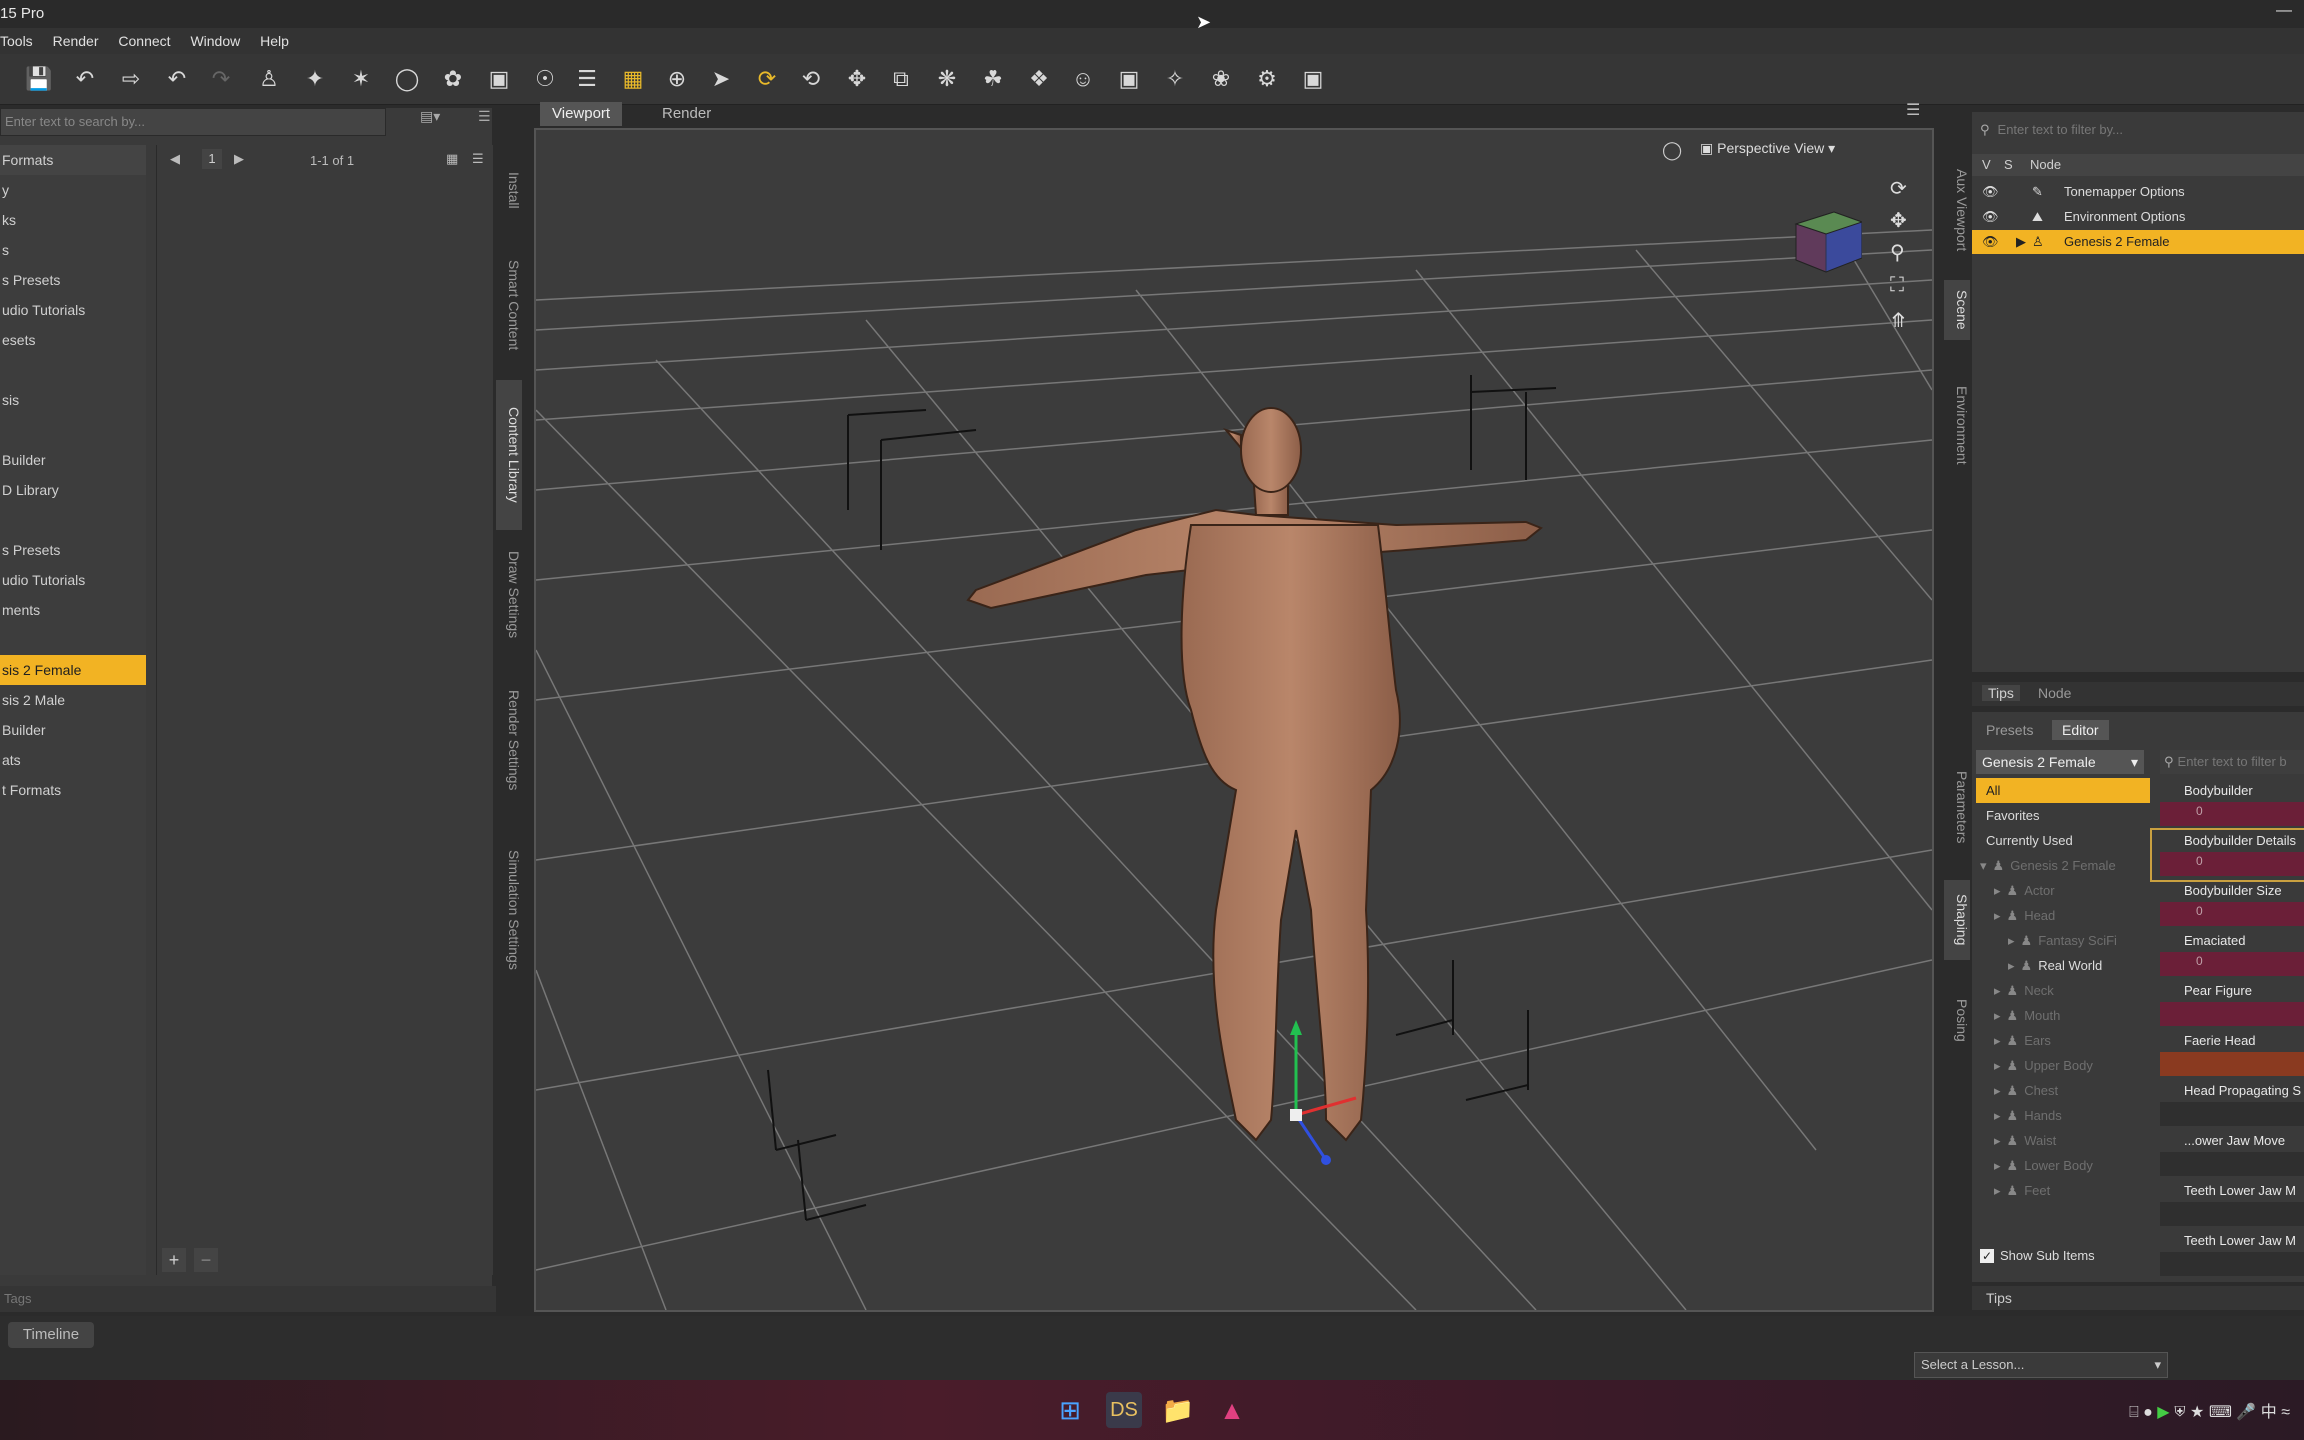  What do you see at coordinates (1913, 110) in the screenshot?
I see `viewport-menu-icon: ☰` at bounding box center [1913, 110].